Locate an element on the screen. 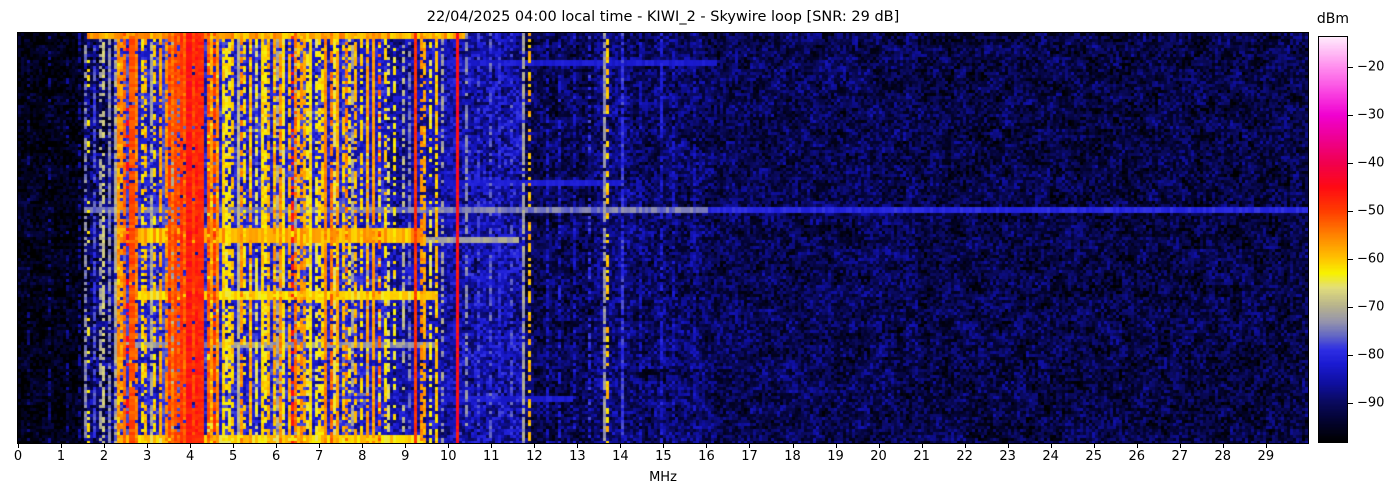  colorbar-tick-label: −60 is located at coordinates (1371, 259).